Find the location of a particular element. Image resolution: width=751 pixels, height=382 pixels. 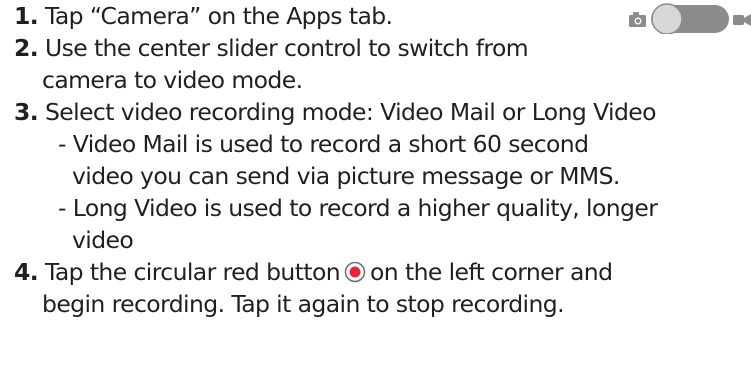

step-2-number: 2. is located at coordinates (26, 48).